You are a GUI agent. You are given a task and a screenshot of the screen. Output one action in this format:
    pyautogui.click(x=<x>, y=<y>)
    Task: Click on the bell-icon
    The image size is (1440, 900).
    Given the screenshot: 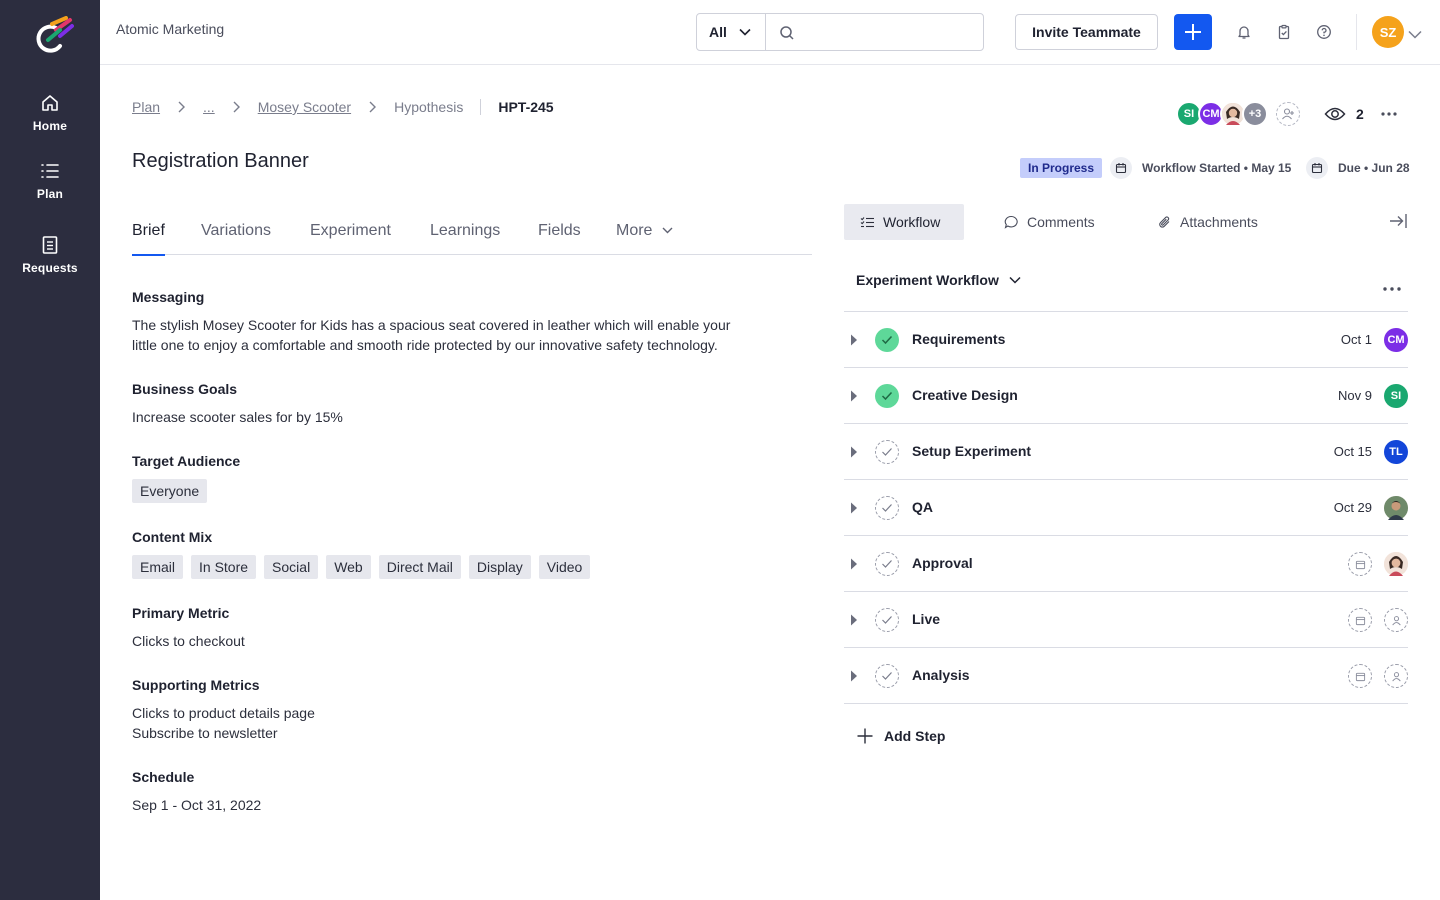 What is the action you would take?
    pyautogui.click(x=1244, y=32)
    